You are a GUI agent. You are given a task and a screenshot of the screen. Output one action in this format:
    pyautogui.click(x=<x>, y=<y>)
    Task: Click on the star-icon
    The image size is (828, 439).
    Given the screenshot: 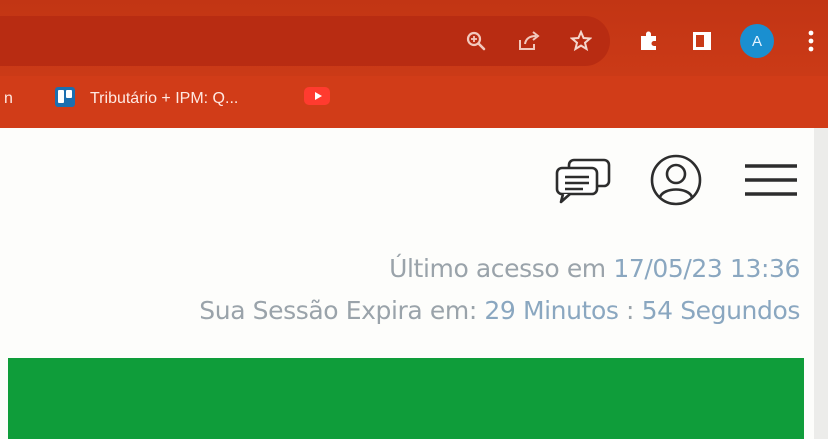 What is the action you would take?
    pyautogui.click(x=581, y=41)
    